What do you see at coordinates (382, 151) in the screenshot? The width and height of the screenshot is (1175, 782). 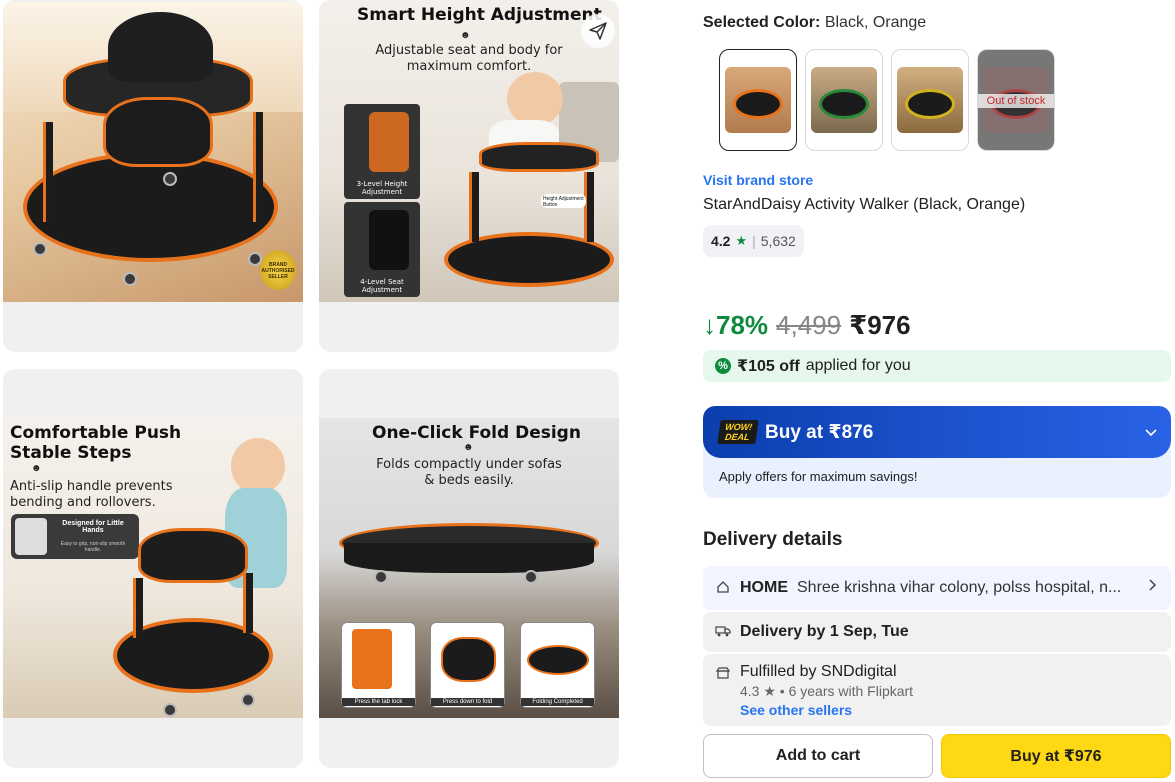 I see `height-panel: 3-Level Height Adjustment` at bounding box center [382, 151].